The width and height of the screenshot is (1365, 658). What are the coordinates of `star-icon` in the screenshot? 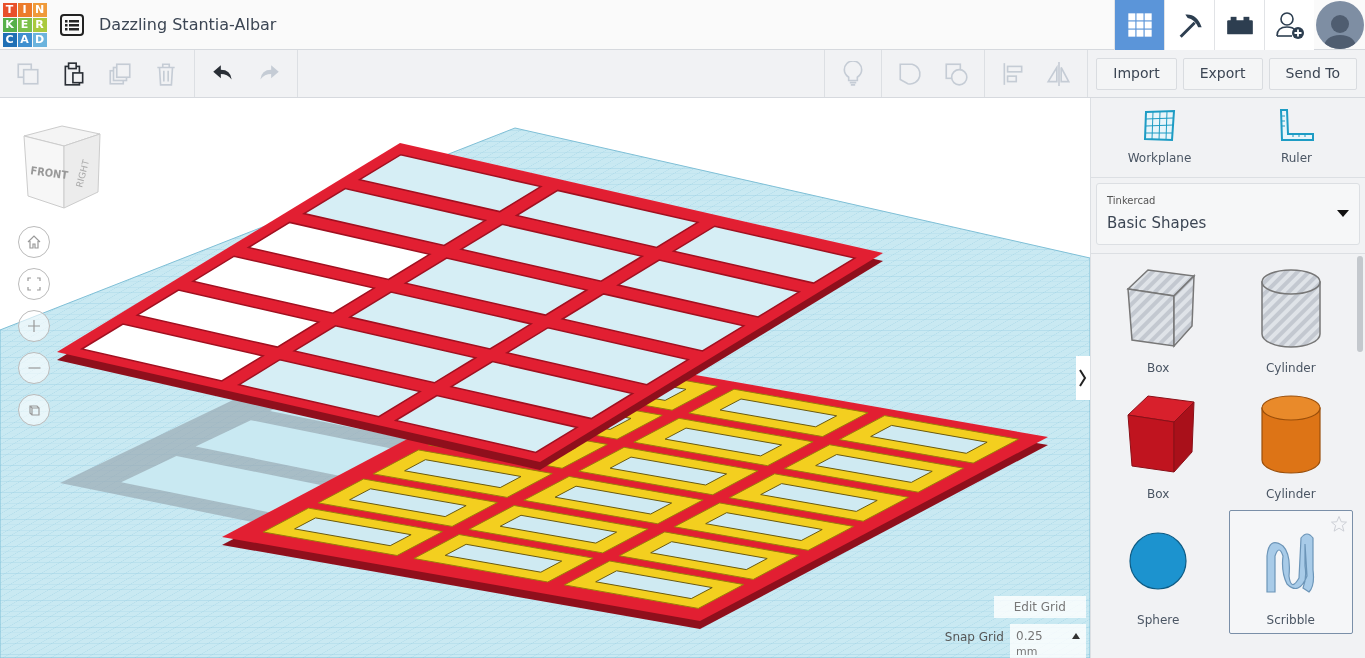 It's located at (1339, 524).